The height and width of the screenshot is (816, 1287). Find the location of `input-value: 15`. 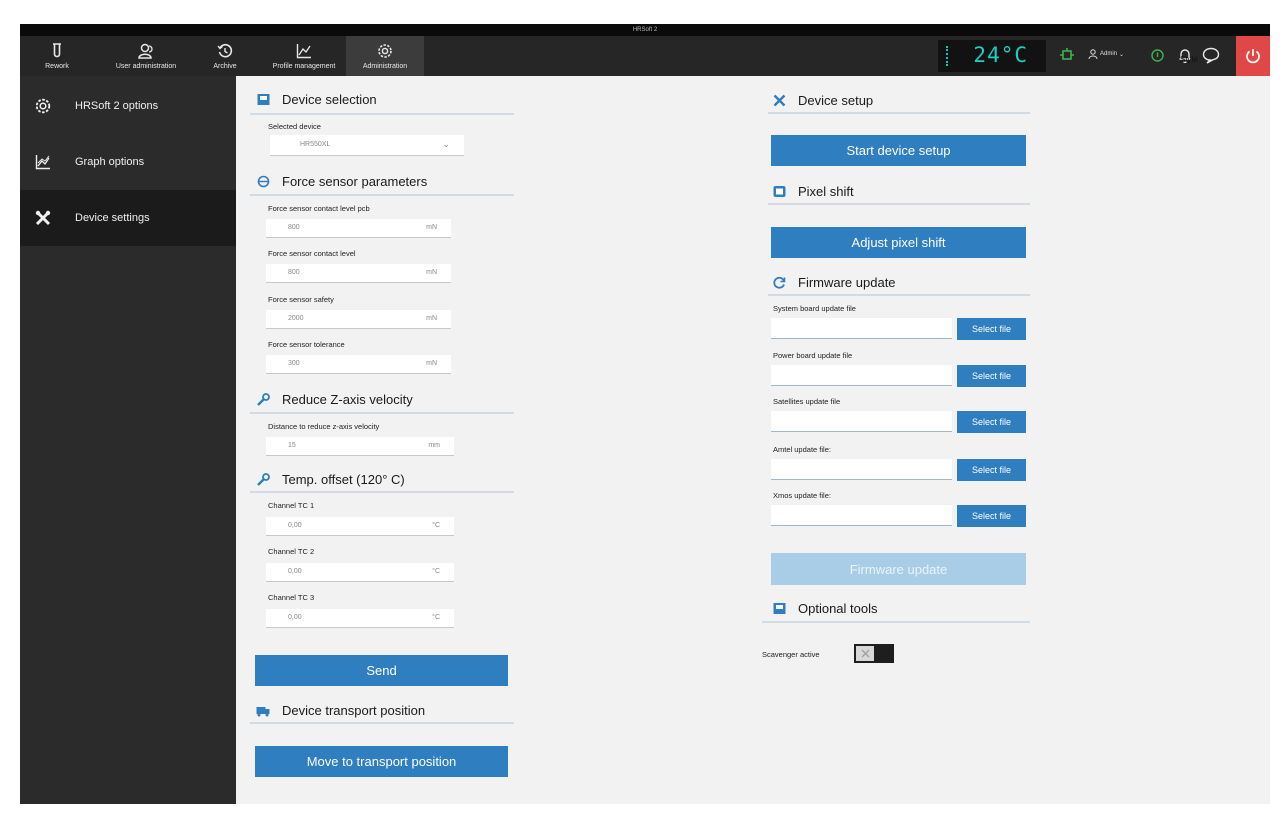

input-value: 15 is located at coordinates (292, 445).